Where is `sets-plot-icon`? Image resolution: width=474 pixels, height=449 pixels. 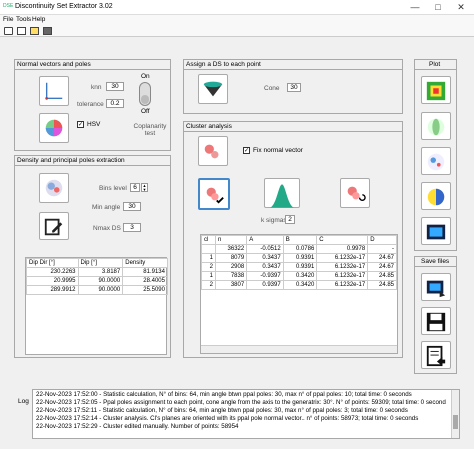 sets-plot-icon is located at coordinates (436, 197).